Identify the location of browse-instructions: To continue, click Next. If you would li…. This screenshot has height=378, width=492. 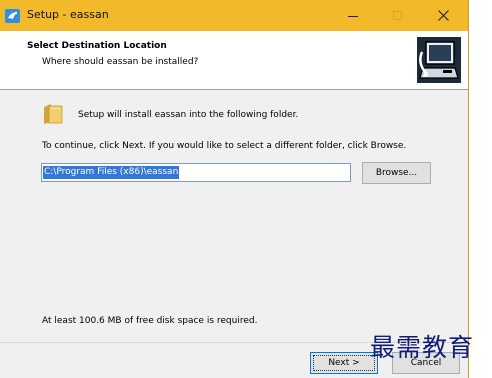
(224, 146).